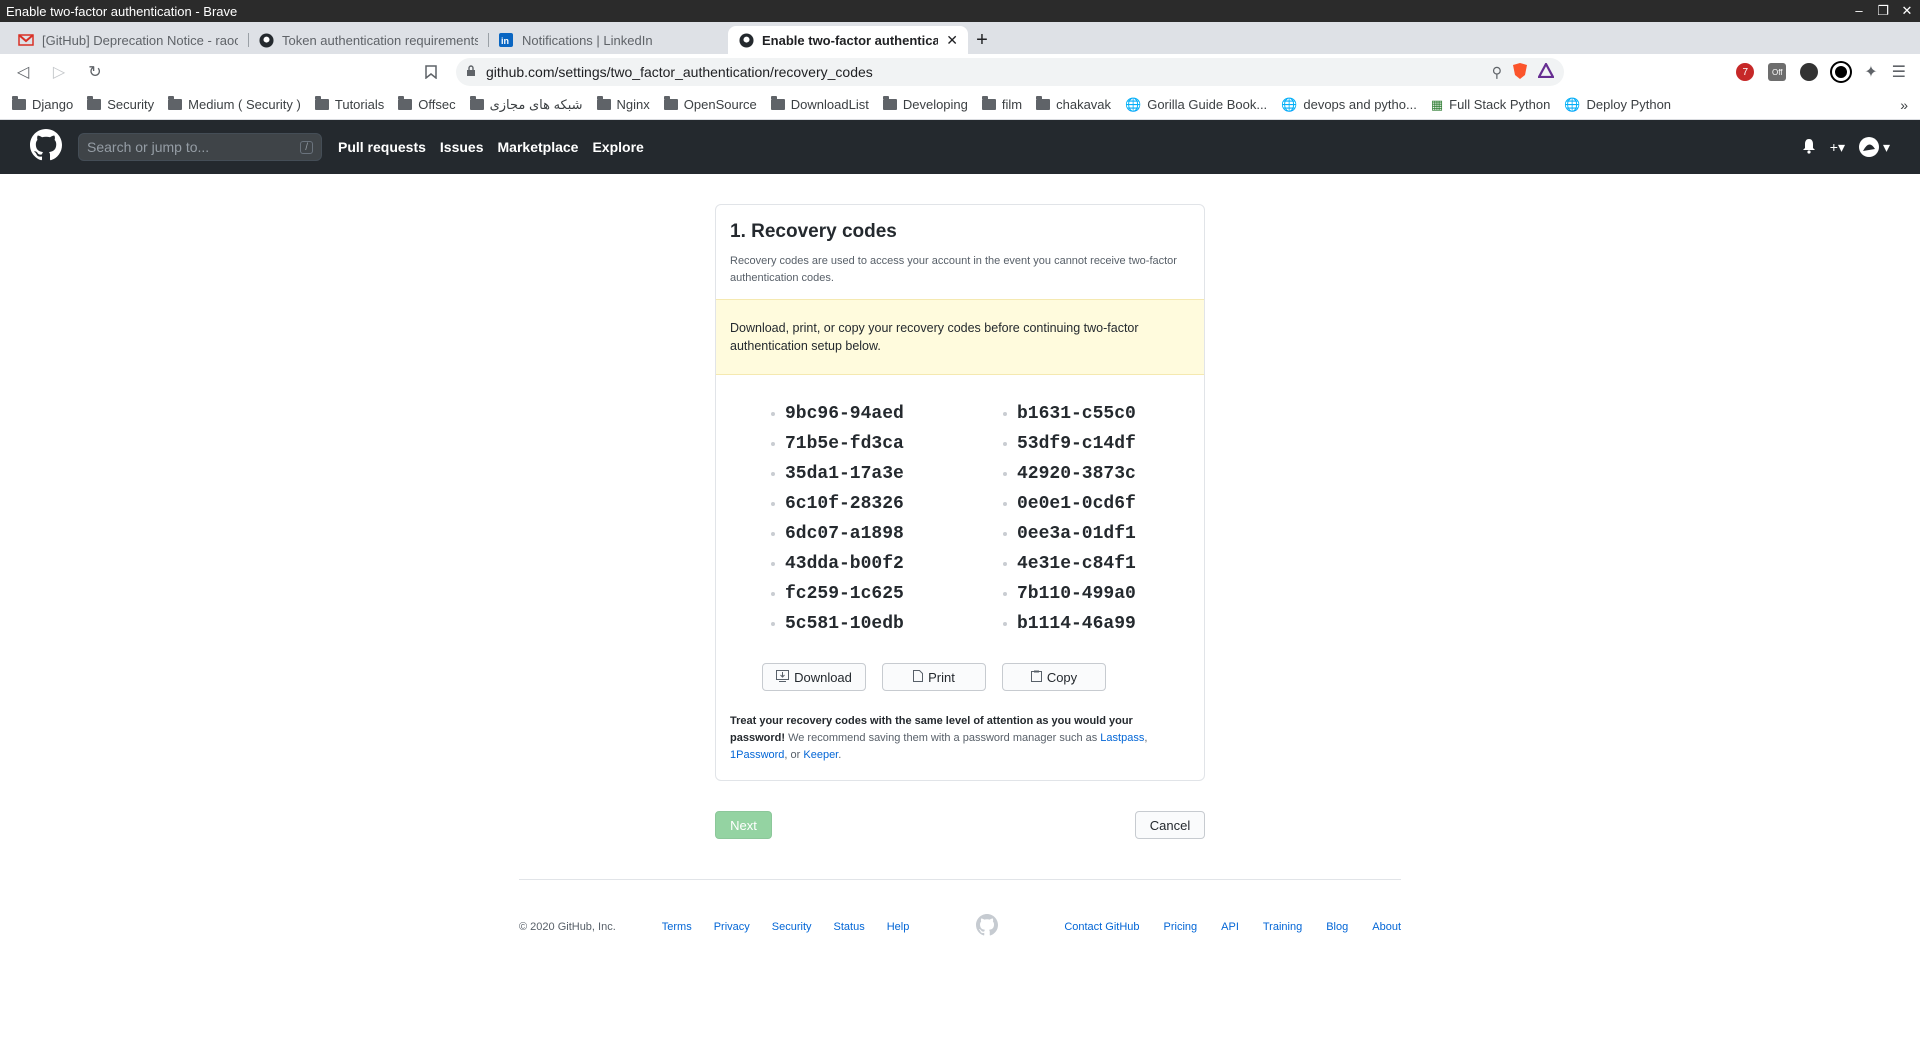 This screenshot has width=1920, height=1044. I want to click on tab-linkedin: in Notifications | LinkedIn, so click(608, 40).